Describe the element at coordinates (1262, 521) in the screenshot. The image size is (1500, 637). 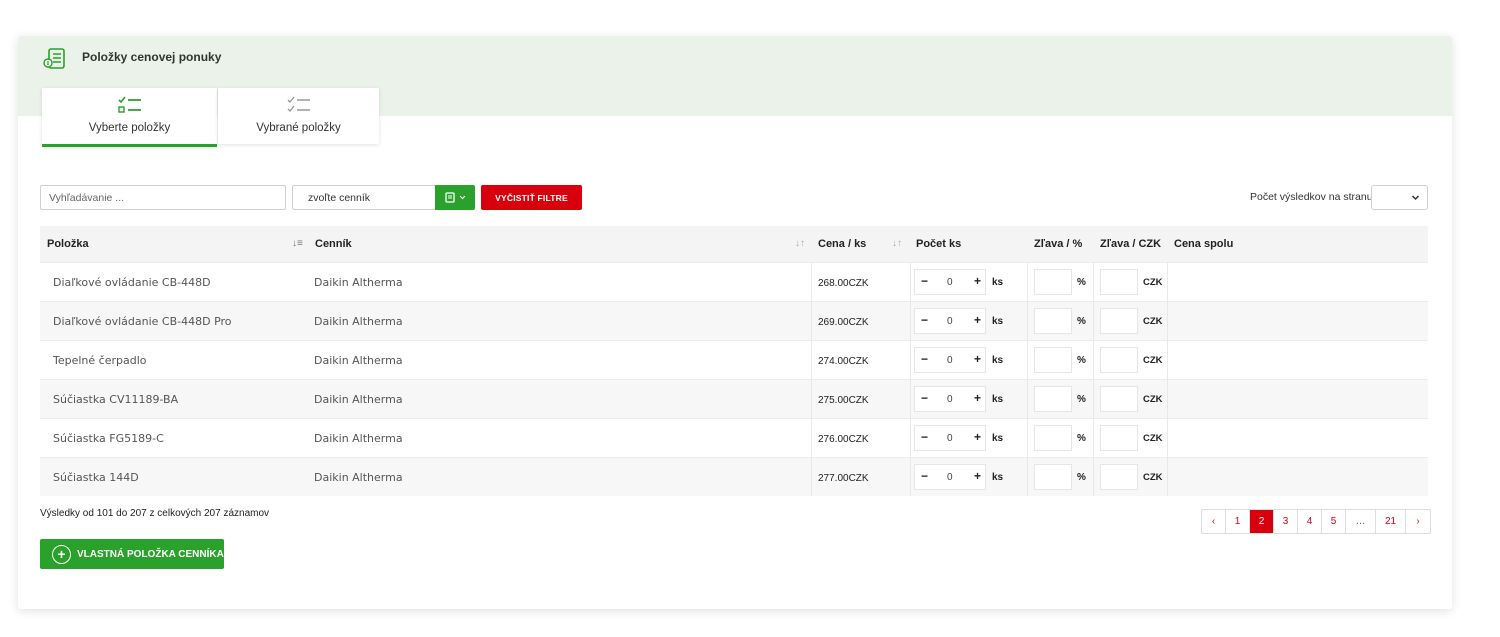
I see `pagination-page: 2` at that location.